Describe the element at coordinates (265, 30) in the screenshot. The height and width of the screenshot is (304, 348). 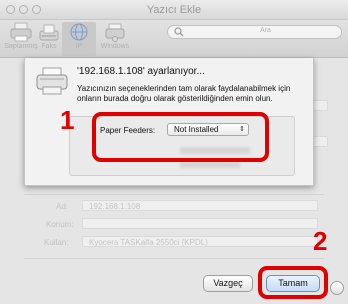
I see `search-label: Ara` at that location.